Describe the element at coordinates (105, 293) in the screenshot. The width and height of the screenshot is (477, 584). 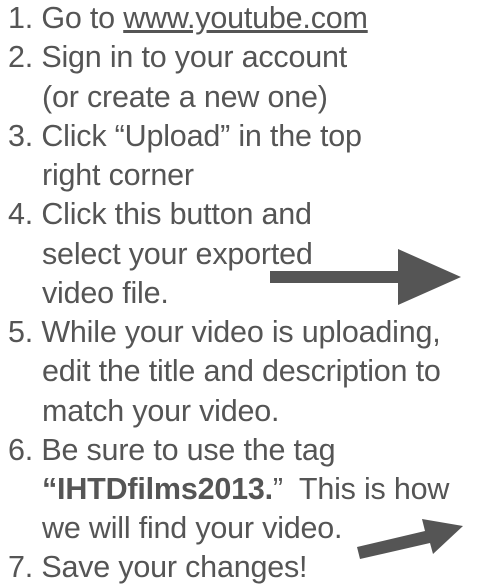
I see `step-4-line-3: video file.` at that location.